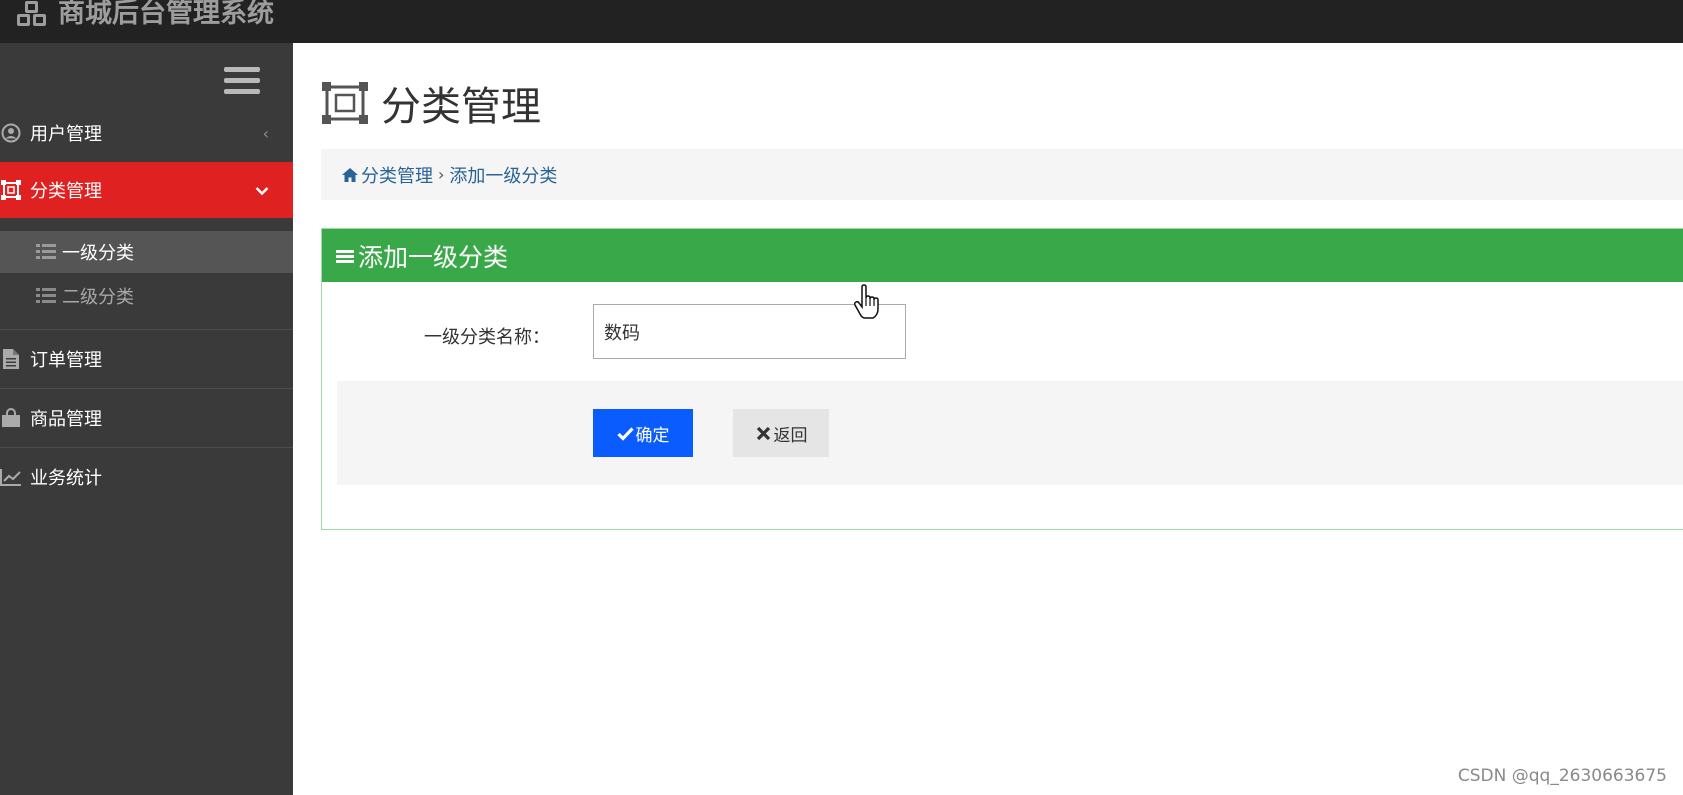 This screenshot has height=795, width=1683. Describe the element at coordinates (503, 175) in the screenshot. I see `breadcrumb-current: 添加一级分类` at that location.